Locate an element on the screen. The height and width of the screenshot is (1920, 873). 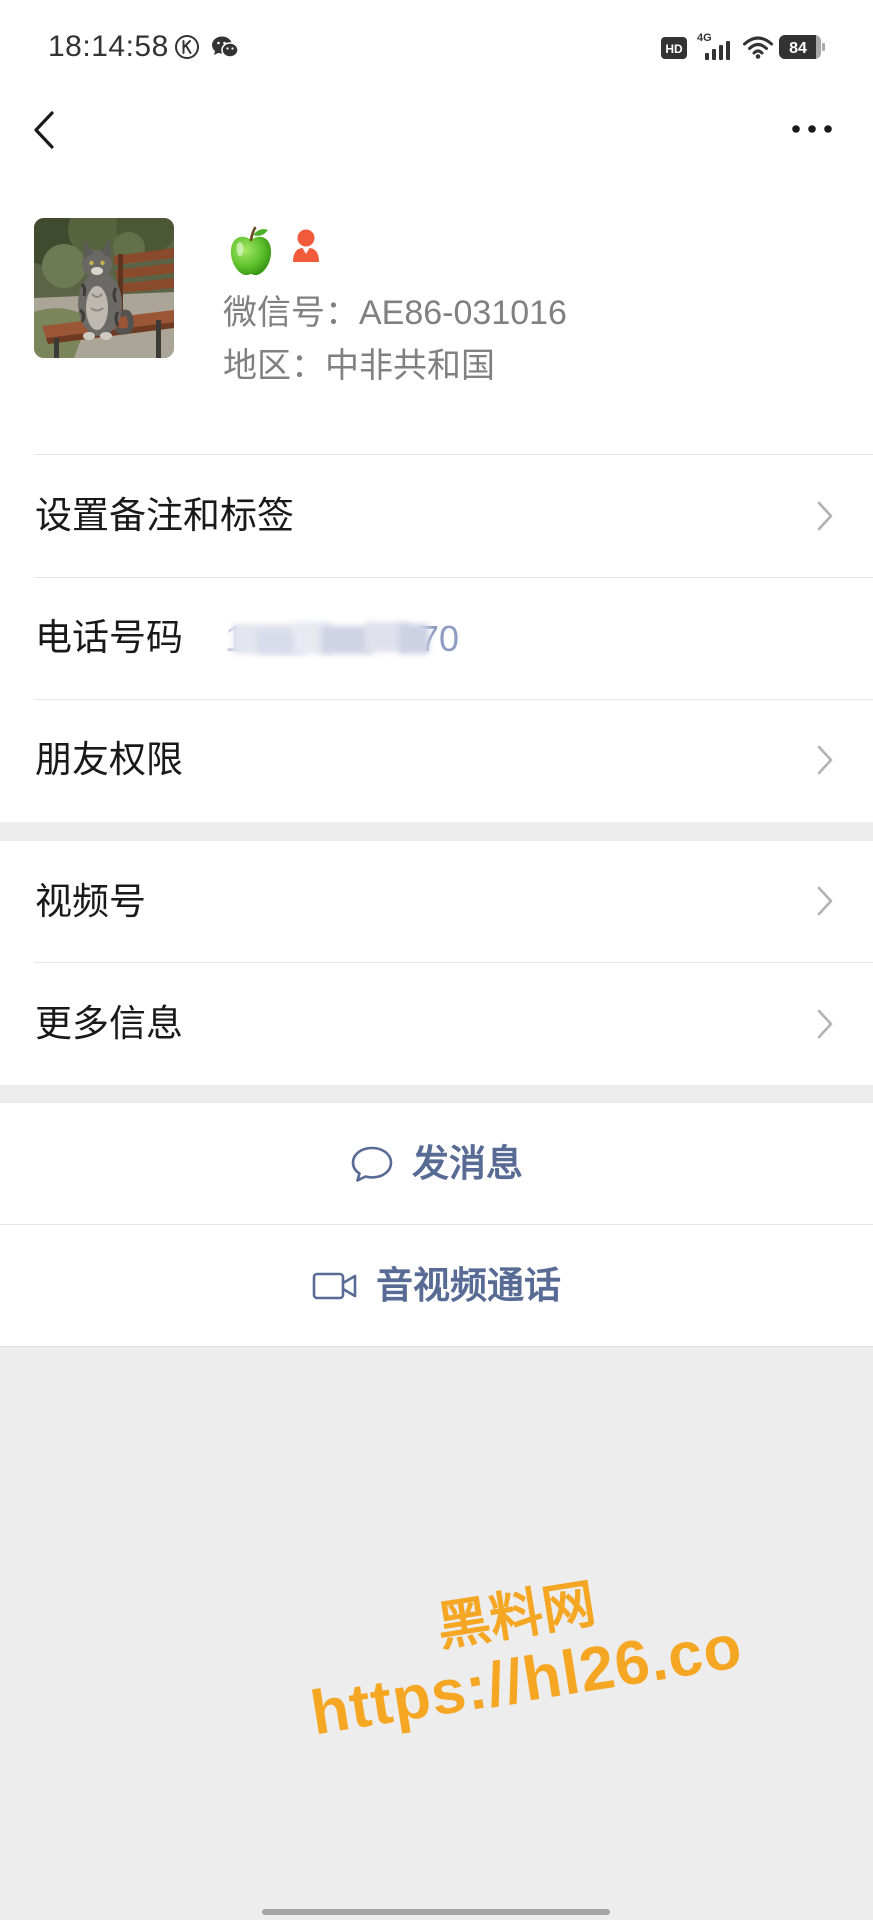
avatar is located at coordinates (104, 288).